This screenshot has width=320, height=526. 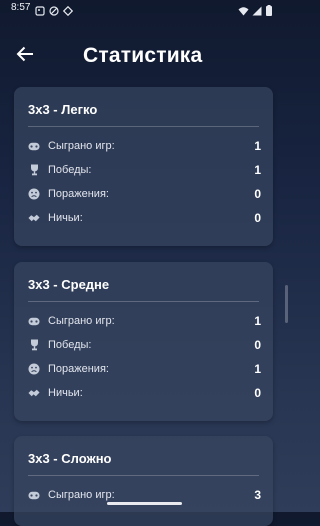 I want to click on card-title: 3x3 - Легко, so click(x=63, y=109).